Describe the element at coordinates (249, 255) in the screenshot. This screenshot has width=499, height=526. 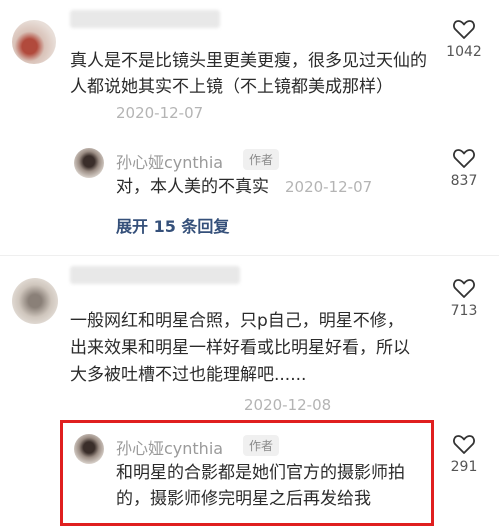
I see `divider` at that location.